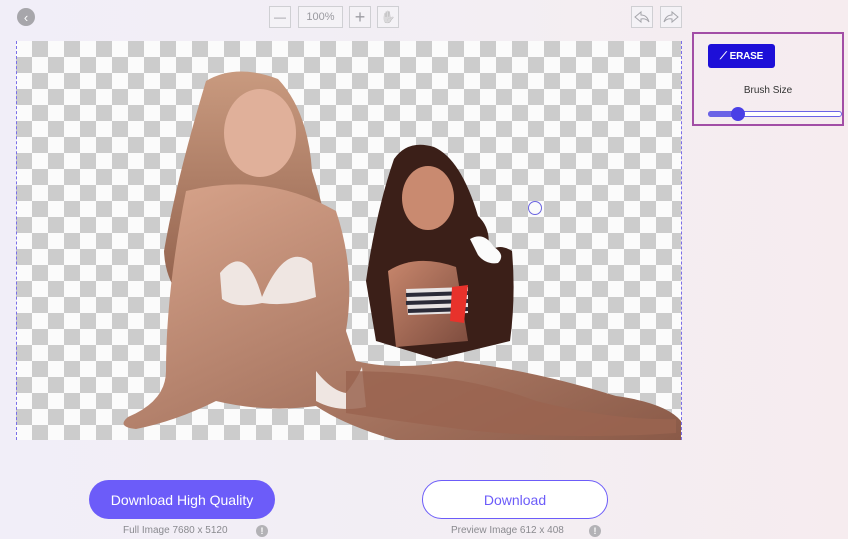 This screenshot has height=539, width=848. I want to click on canvas-border-right, so click(681, 240).